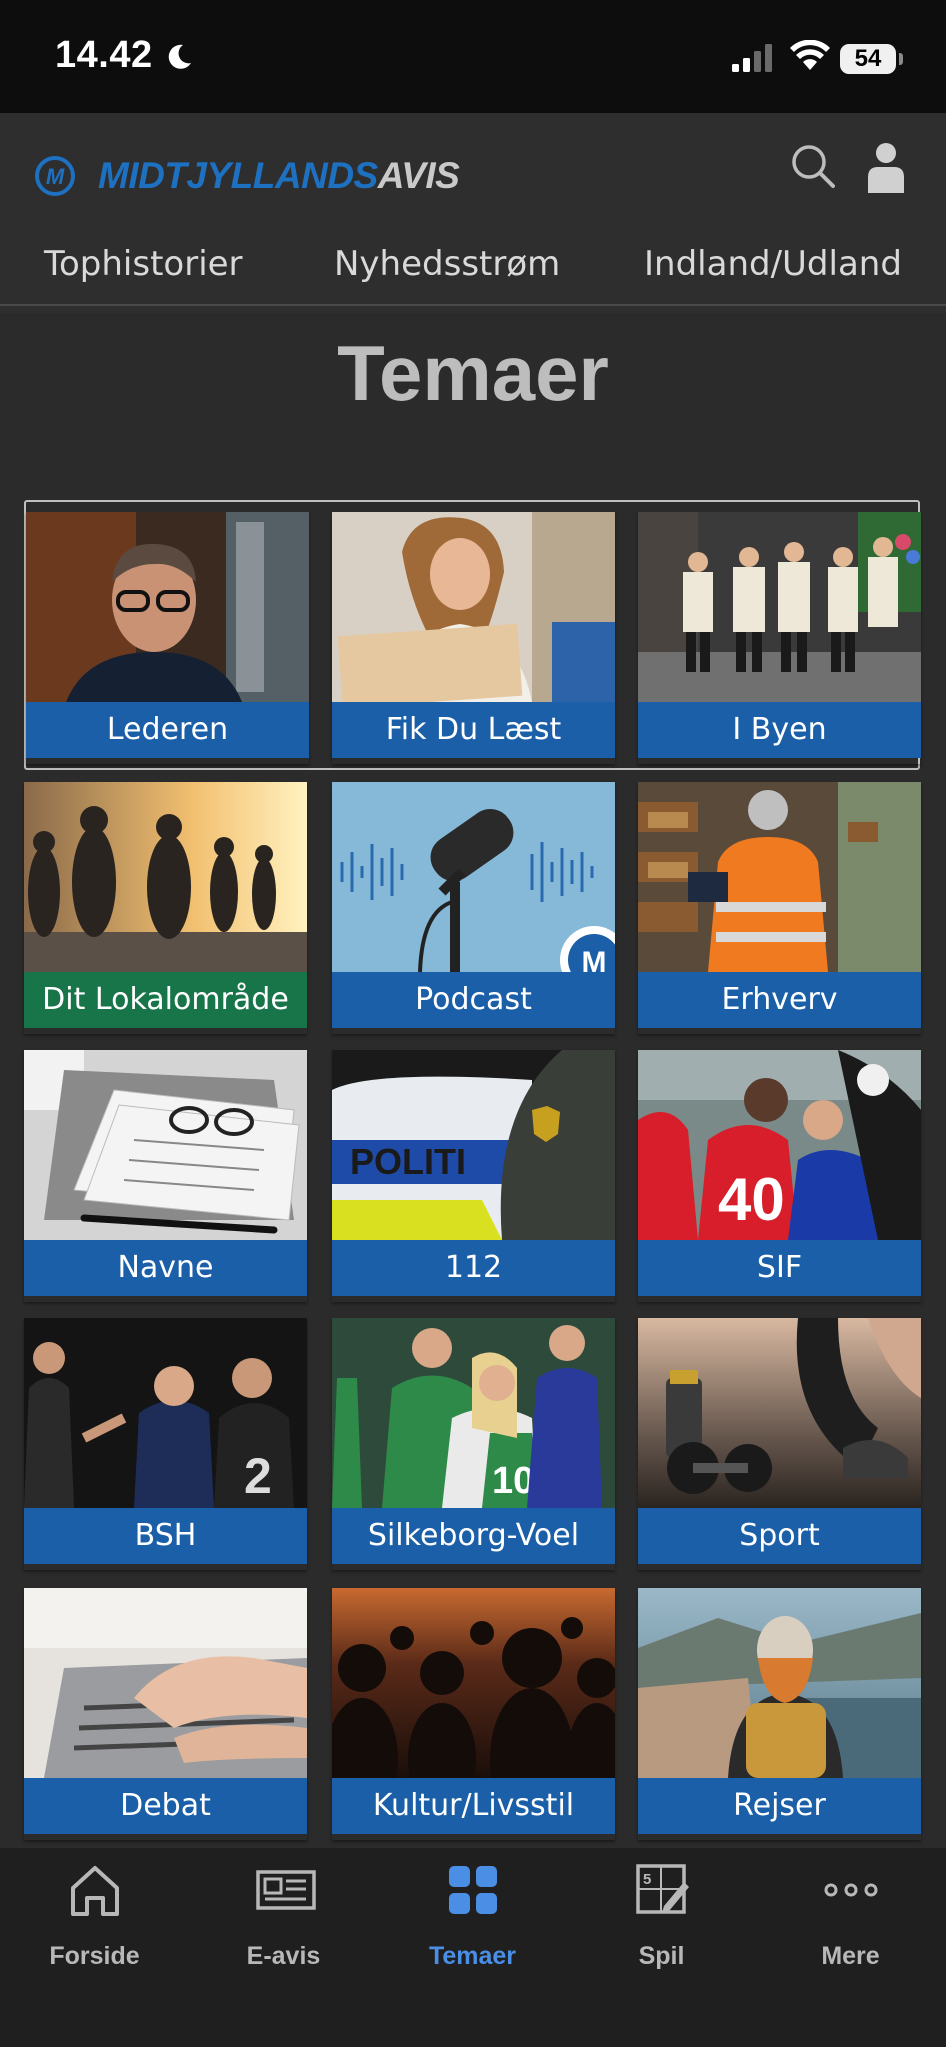 The height and width of the screenshot is (2047, 946). What do you see at coordinates (447, 264) in the screenshot?
I see `nav-nyhedsstrom: Nyhedsstrøm` at bounding box center [447, 264].